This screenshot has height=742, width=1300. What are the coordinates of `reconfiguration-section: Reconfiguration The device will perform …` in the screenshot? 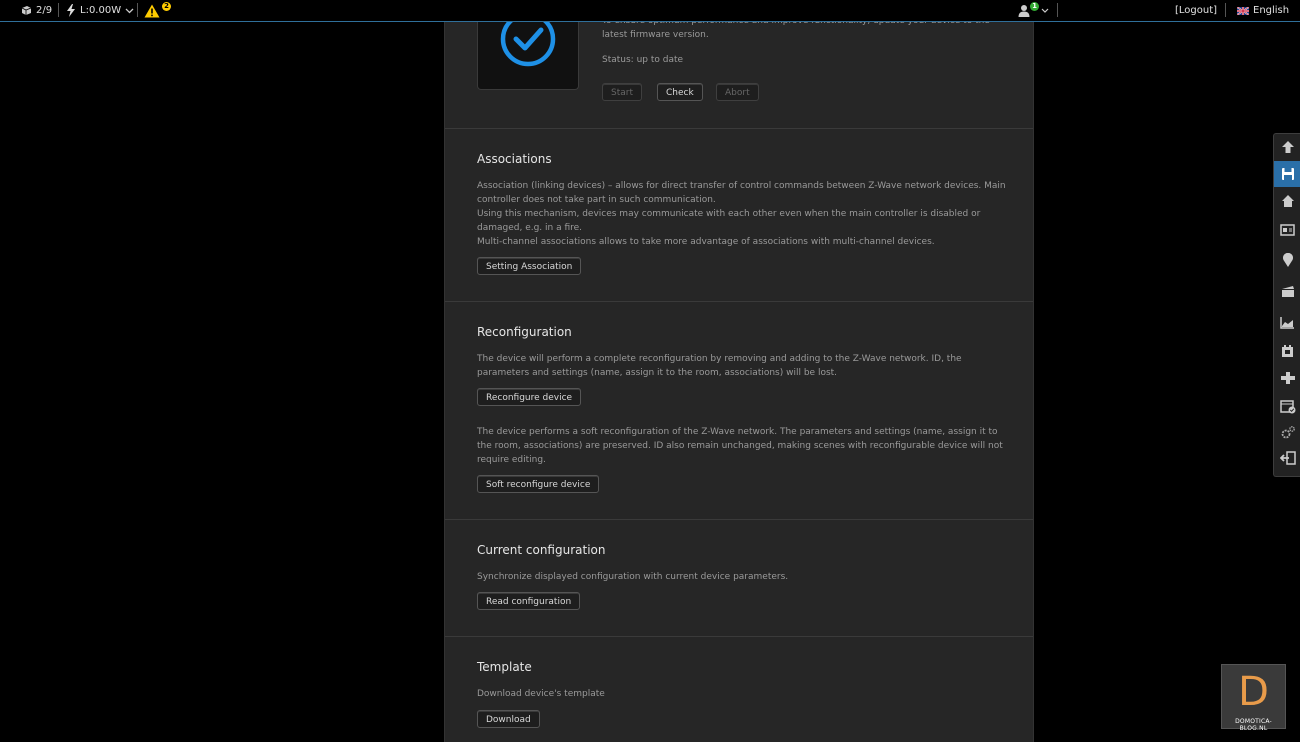 It's located at (739, 411).